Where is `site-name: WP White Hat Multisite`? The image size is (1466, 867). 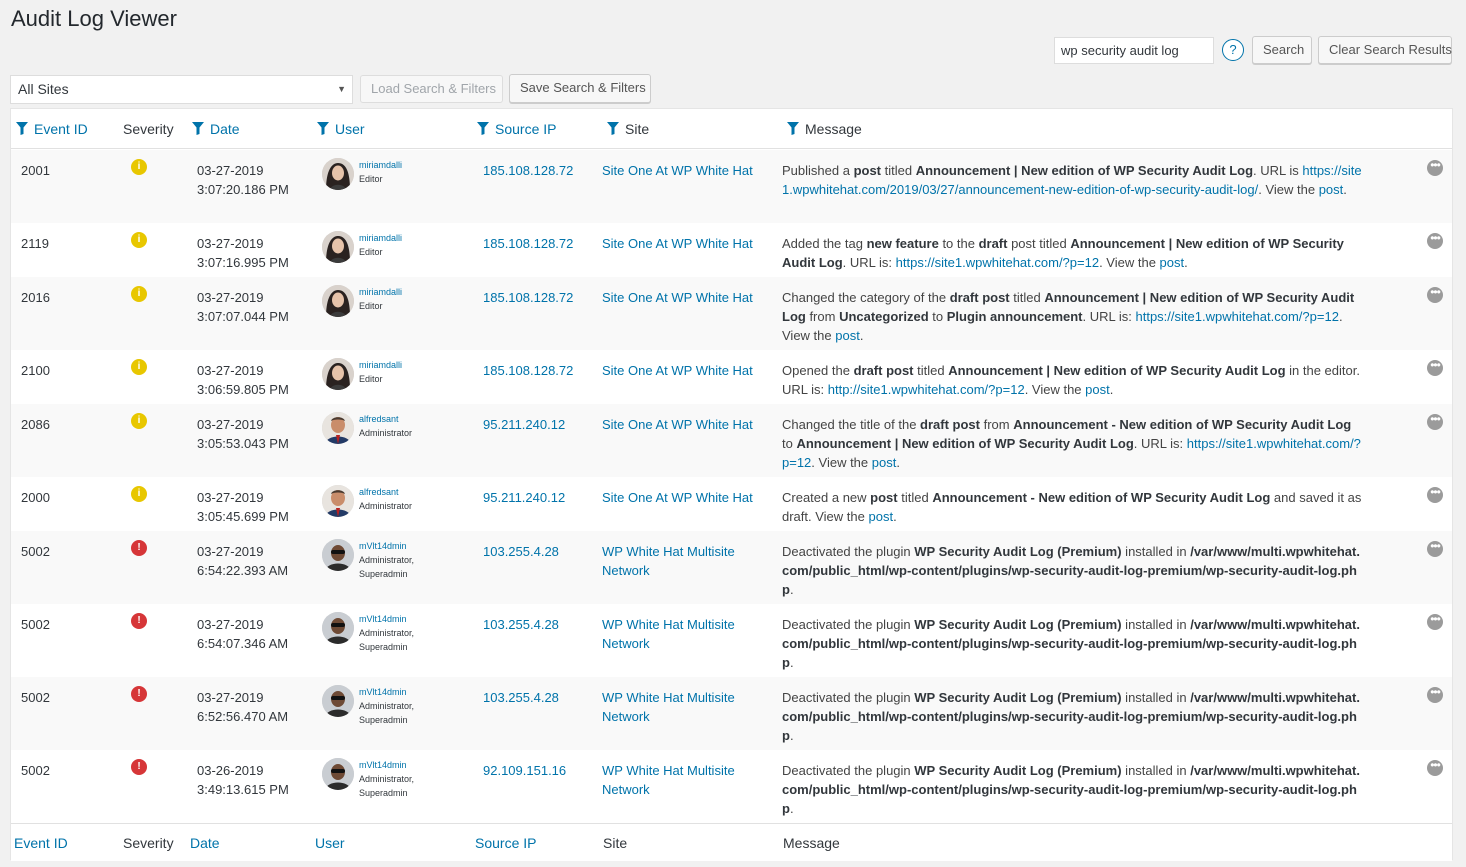
site-name: WP White Hat Multisite is located at coordinates (668, 770).